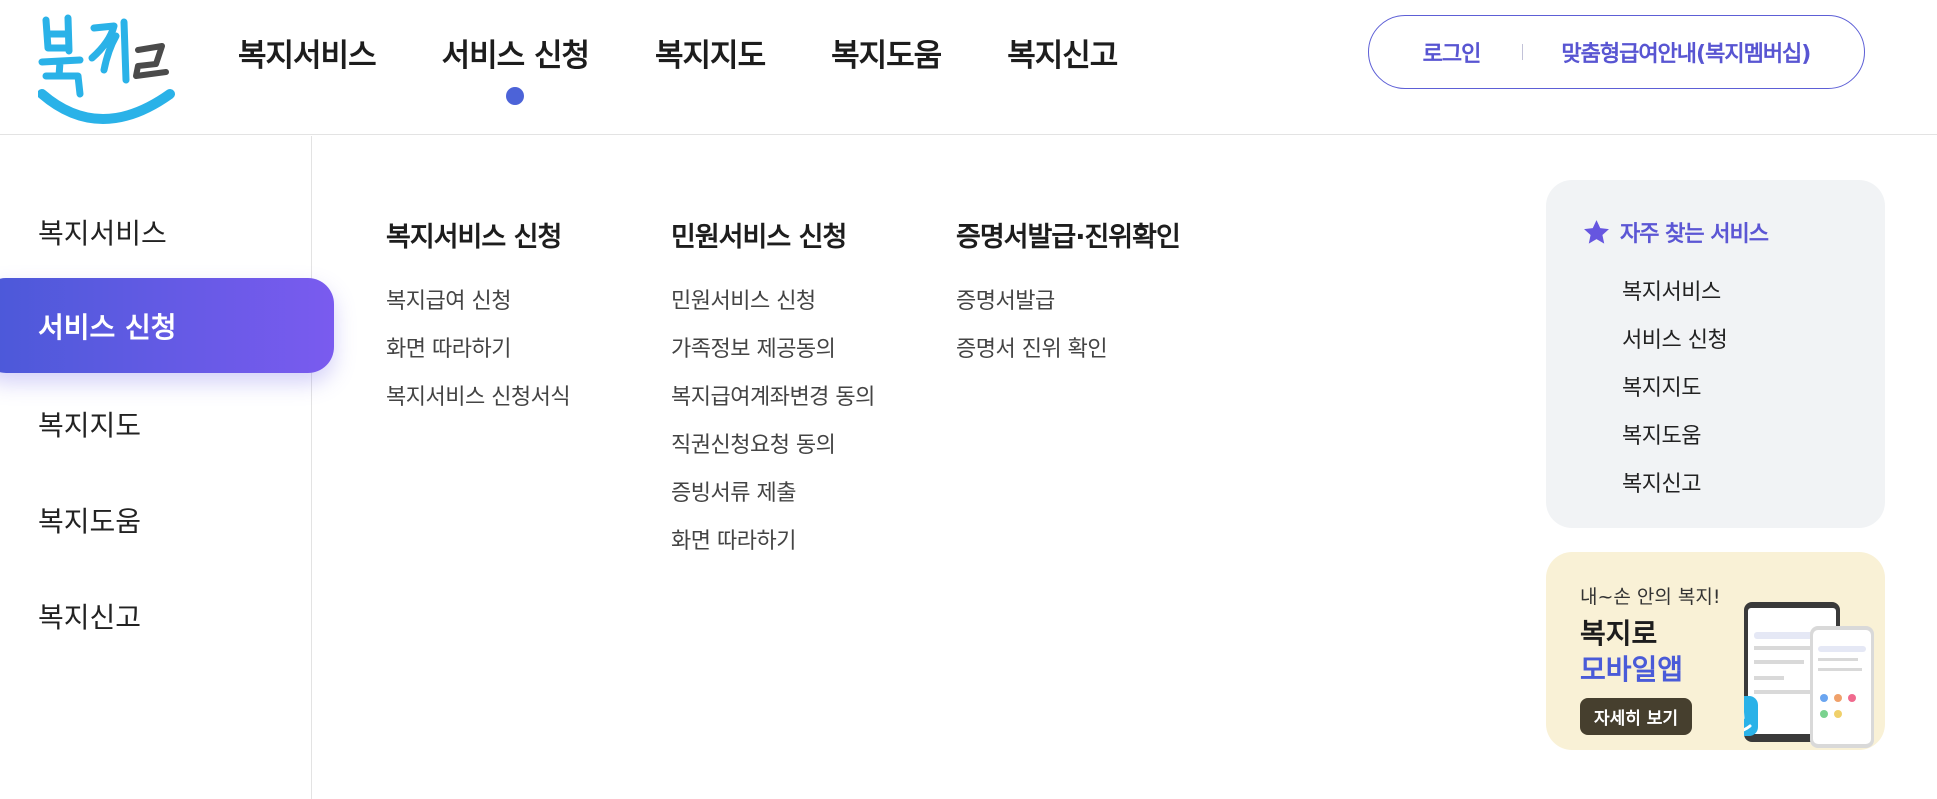 Image resolution: width=1937 pixels, height=799 pixels. What do you see at coordinates (1062, 56) in the screenshot?
I see `gnb-item-label: 복지신고` at bounding box center [1062, 56].